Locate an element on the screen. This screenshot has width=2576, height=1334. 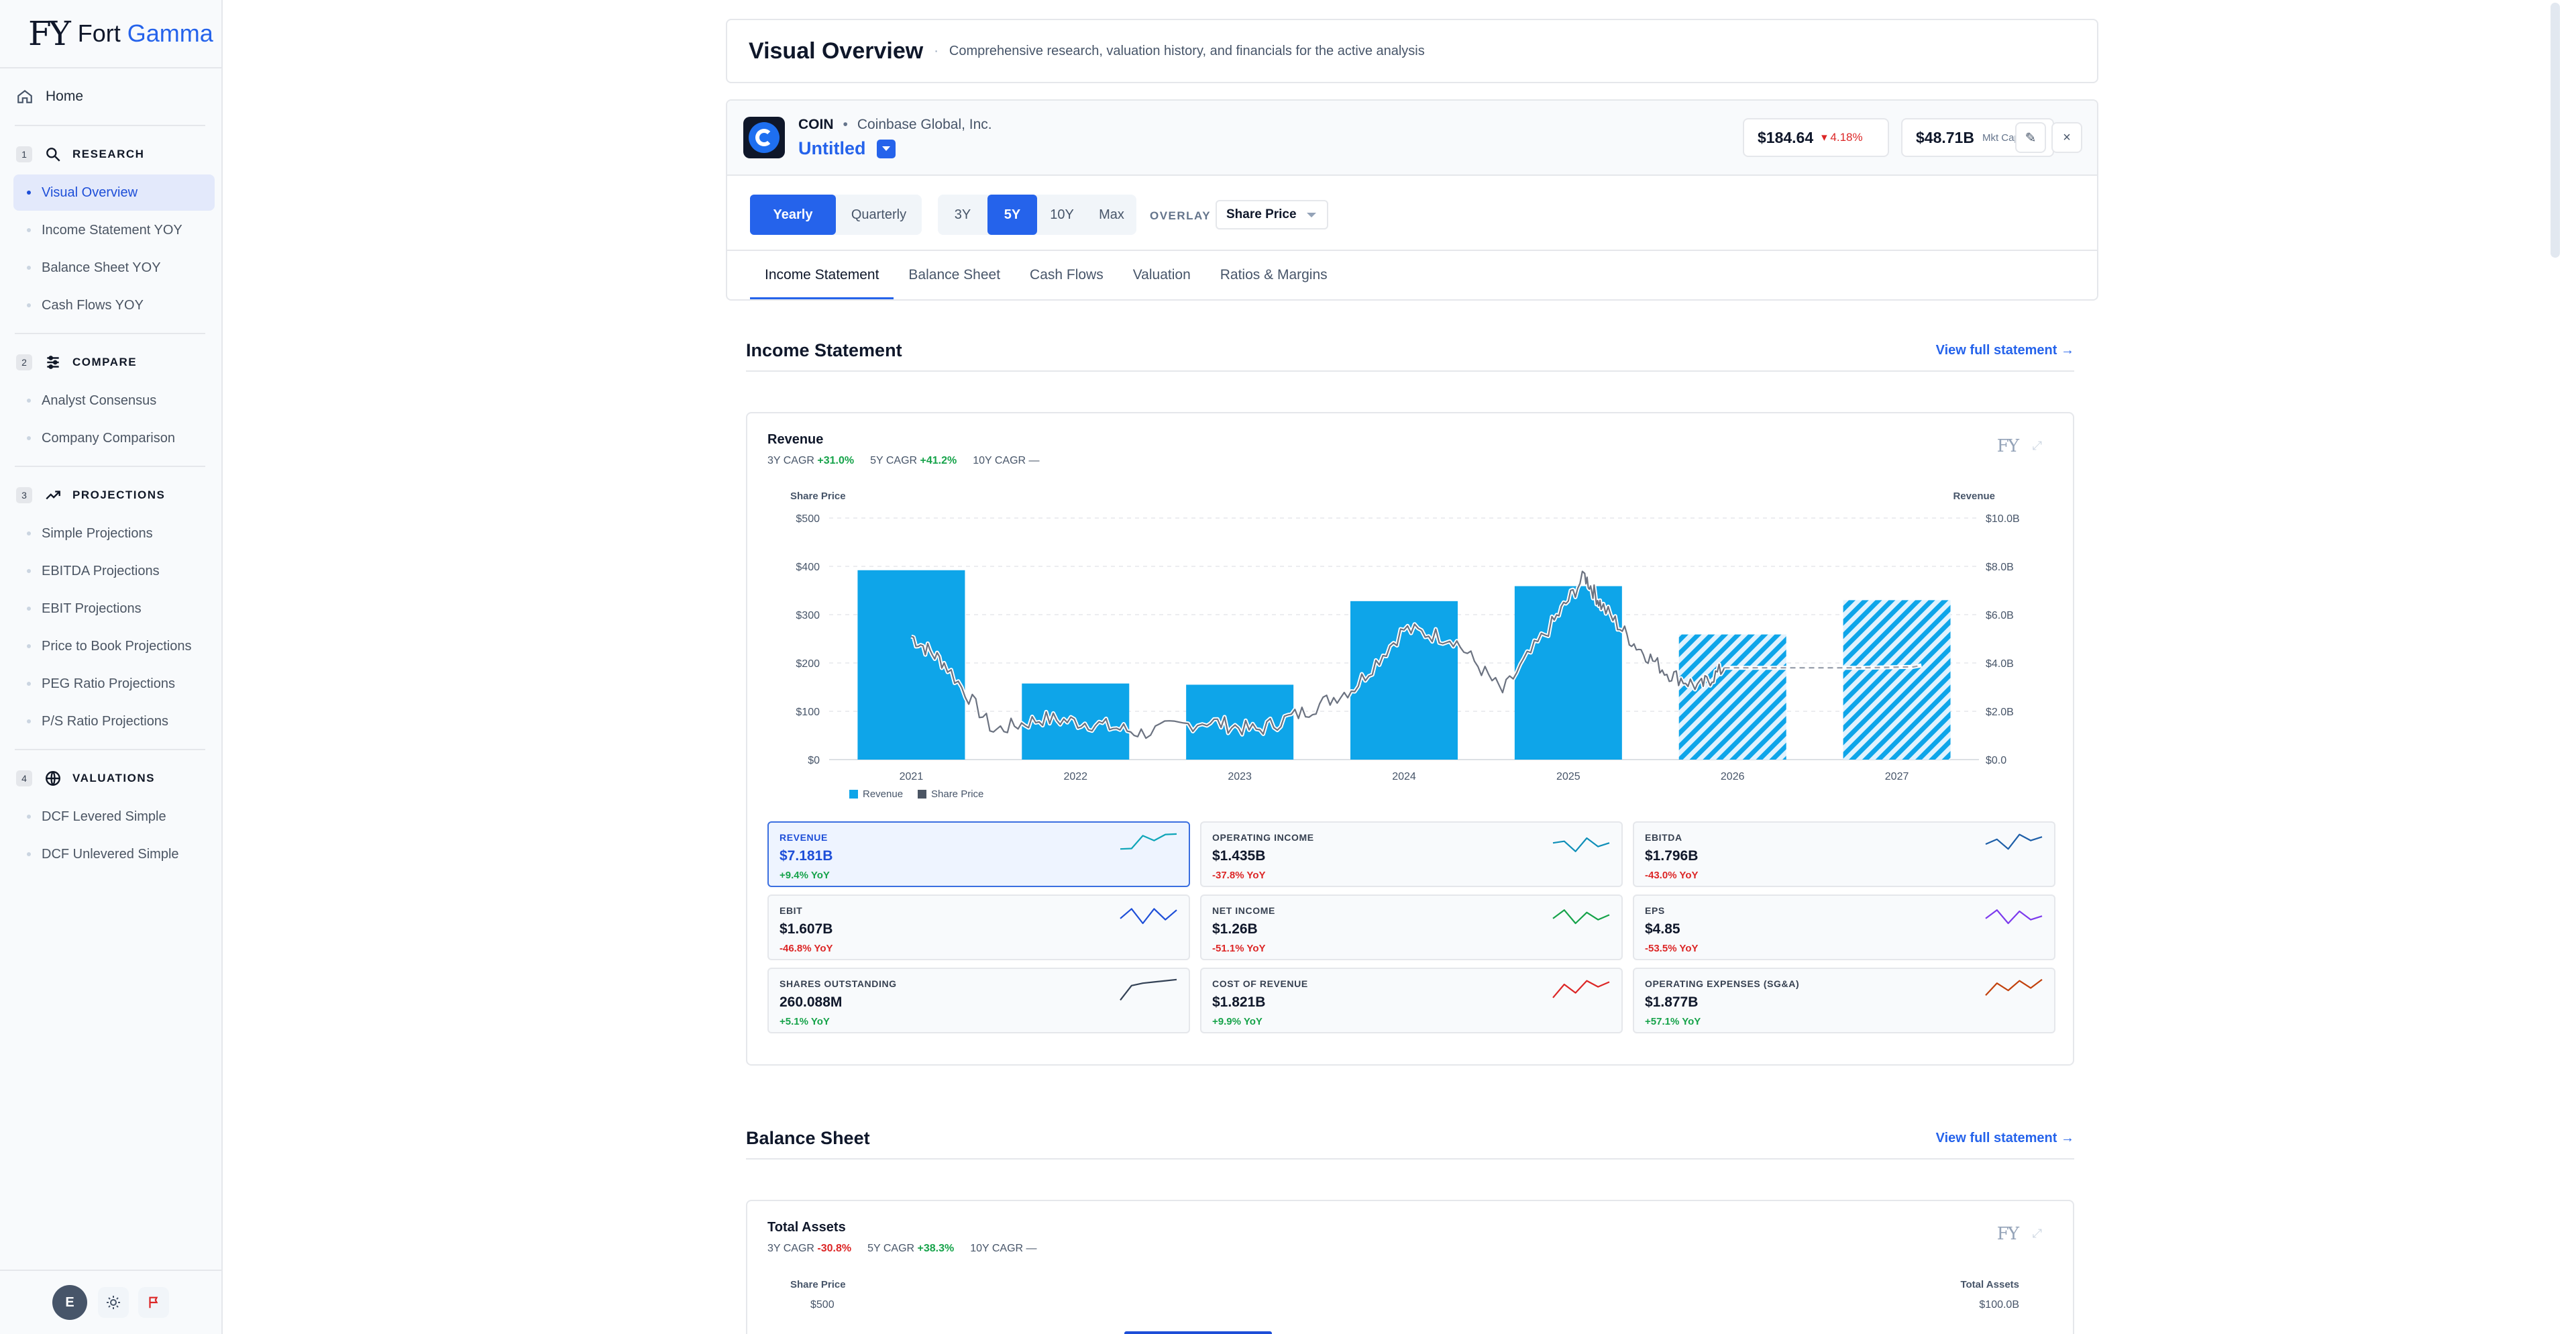
sidebar-item-balance-sheet-yoy: Balance Sheet YOY is located at coordinates (114, 268).